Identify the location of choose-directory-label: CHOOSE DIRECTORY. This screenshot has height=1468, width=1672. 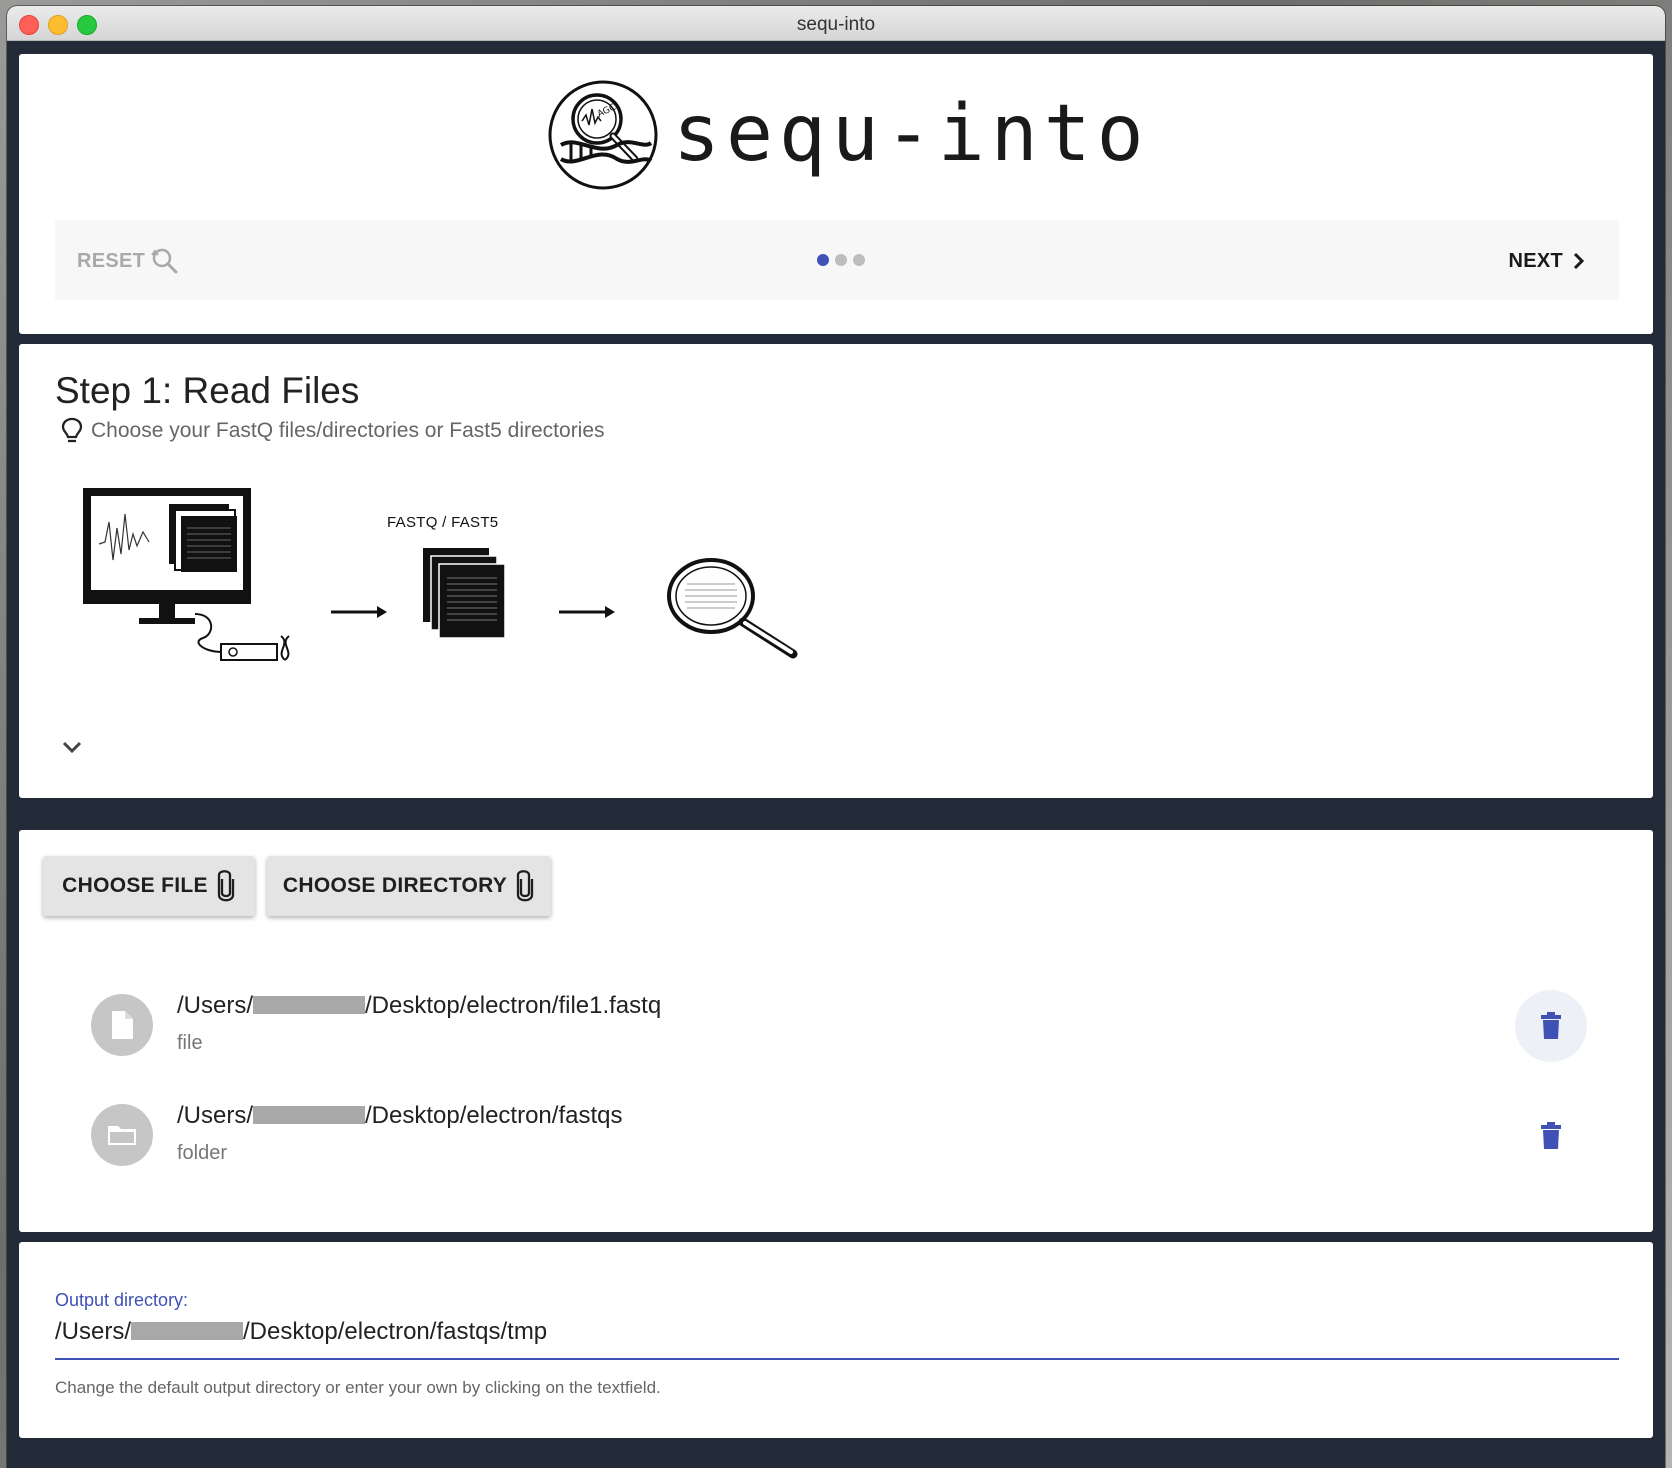
(395, 885).